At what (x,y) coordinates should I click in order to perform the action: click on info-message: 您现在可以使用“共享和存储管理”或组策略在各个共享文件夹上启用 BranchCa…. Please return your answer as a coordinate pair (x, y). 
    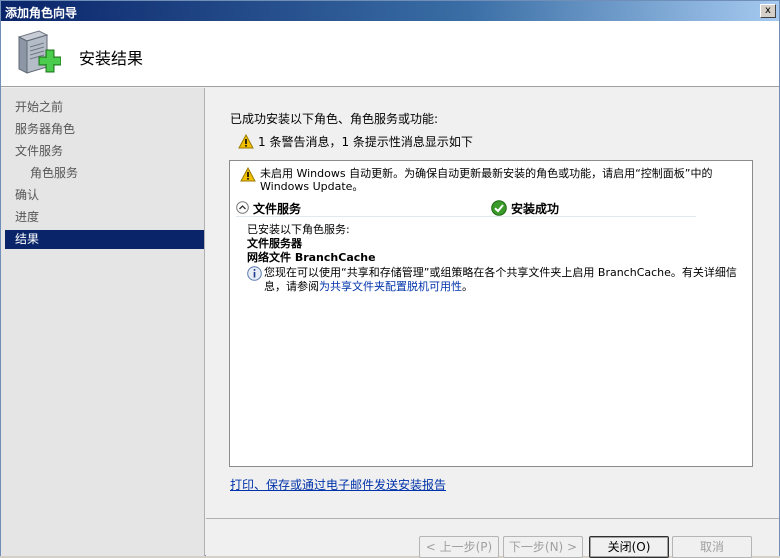
    Looking at the image, I should click on (499, 280).